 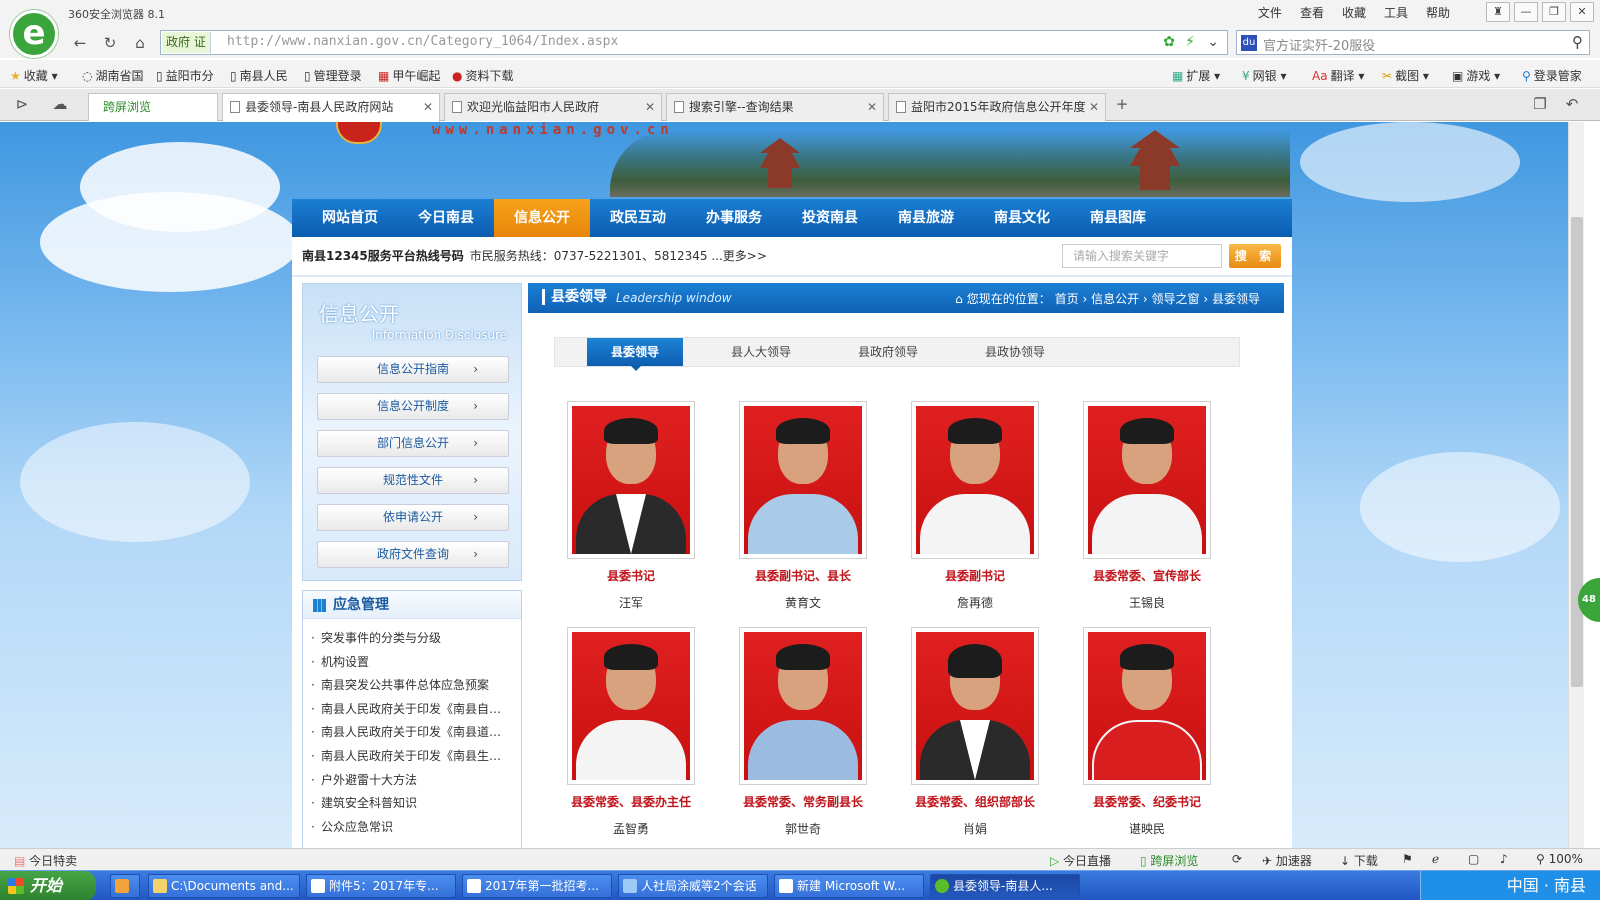 I want to click on tab-item: 欢迎光临益阳市人民政府 ✕, so click(x=553, y=107).